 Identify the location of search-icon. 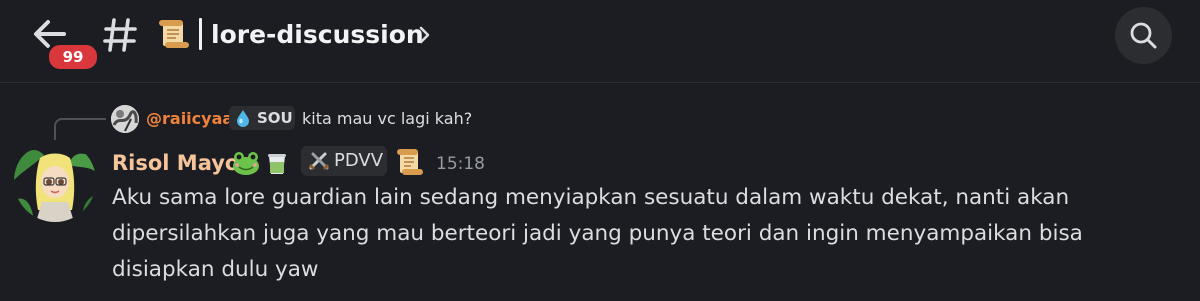
(1143, 35).